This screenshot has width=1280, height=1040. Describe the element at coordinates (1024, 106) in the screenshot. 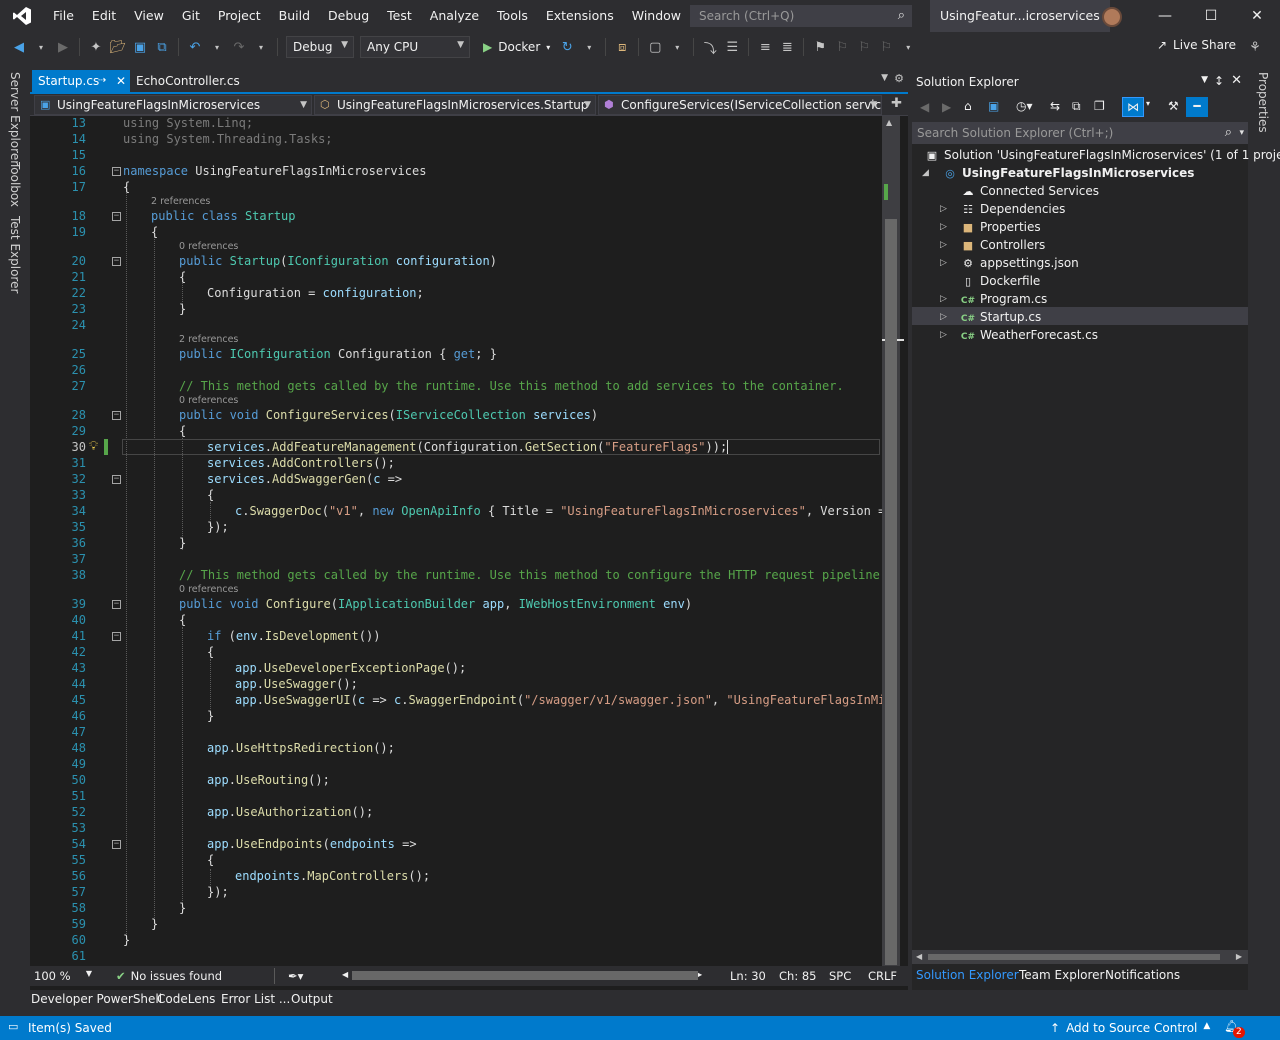

I see `pending-changes-icon: ◷▾` at that location.